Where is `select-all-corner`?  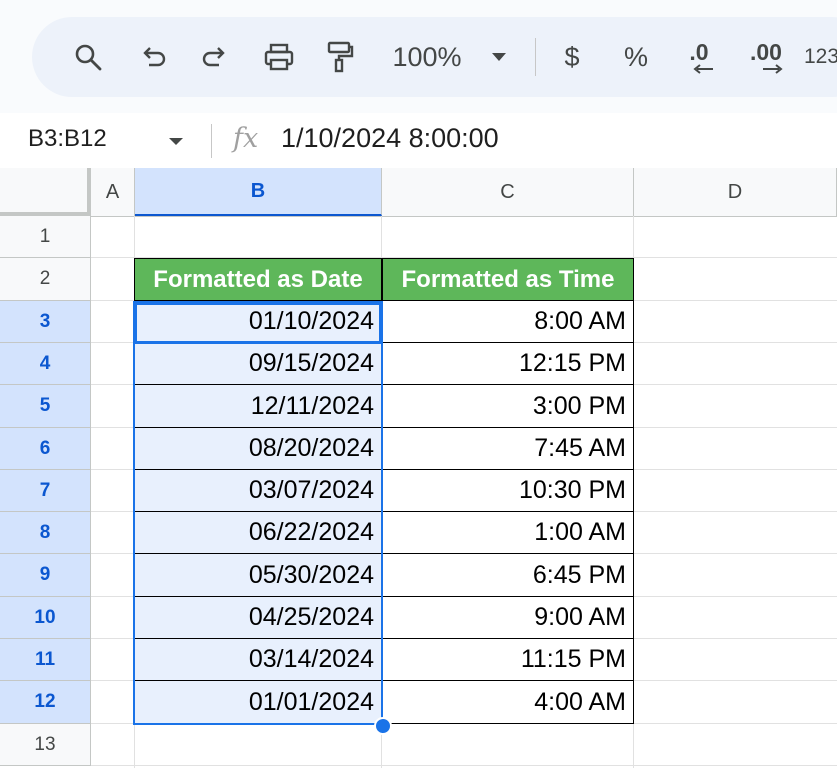 select-all-corner is located at coordinates (45, 192).